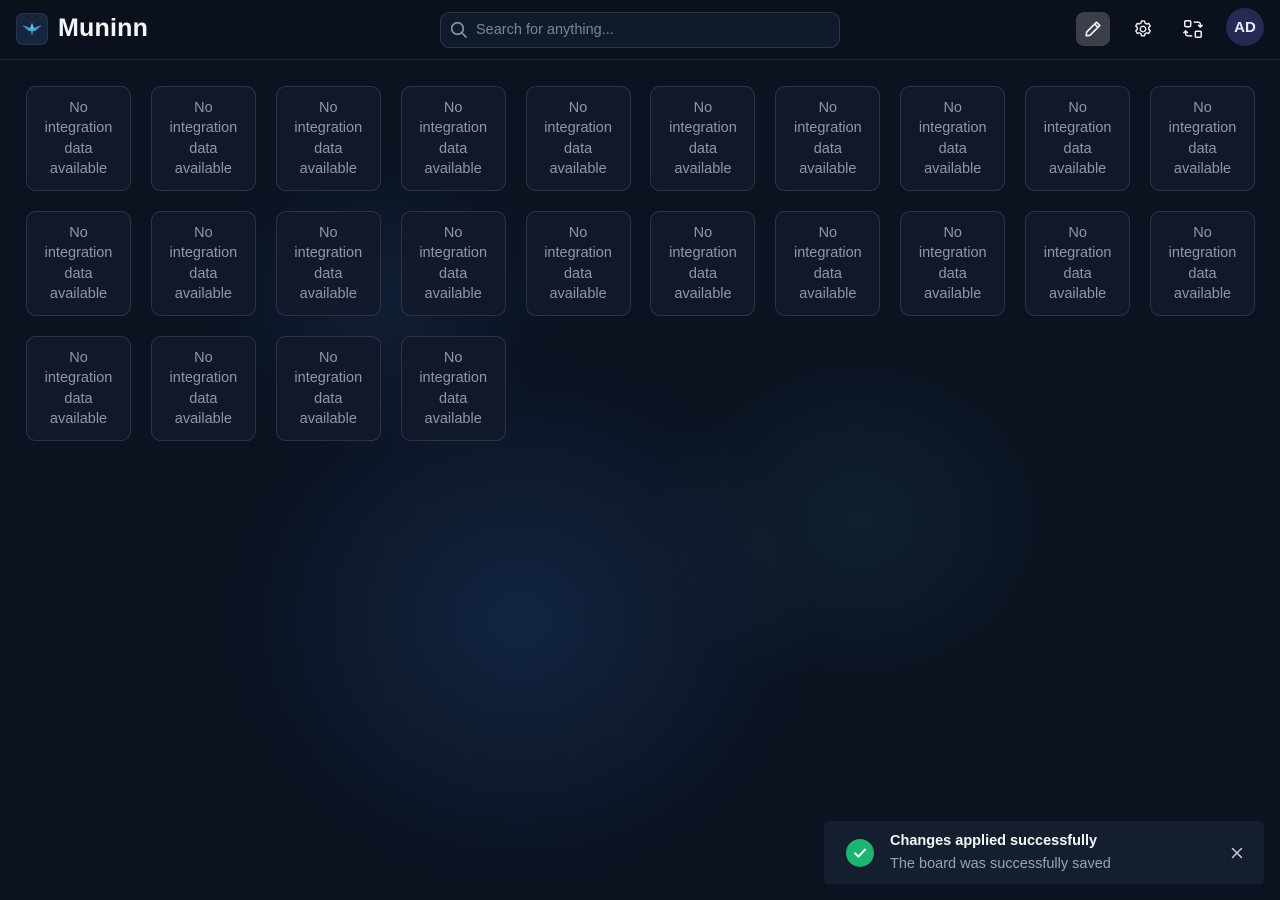 The image size is (1280, 900). I want to click on pencil-icon, so click(1093, 29).